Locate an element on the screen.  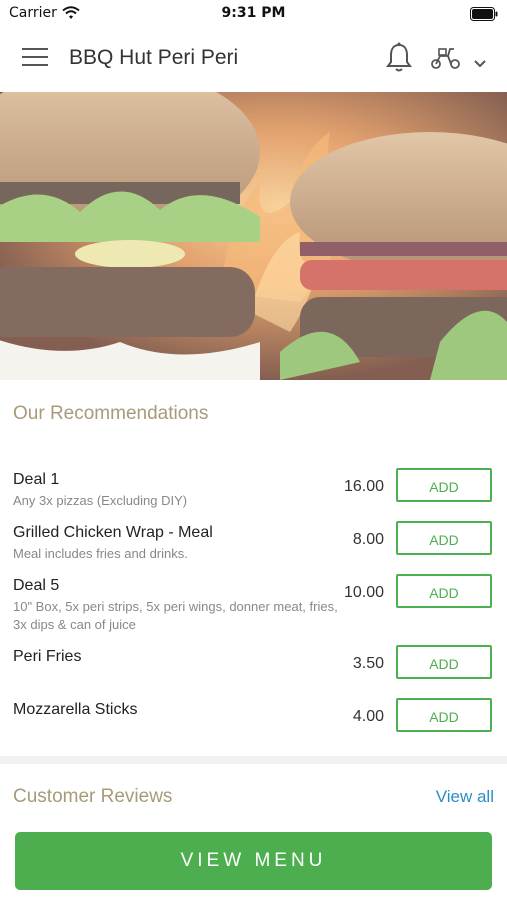
item-price: 8.00 is located at coordinates (368, 539).